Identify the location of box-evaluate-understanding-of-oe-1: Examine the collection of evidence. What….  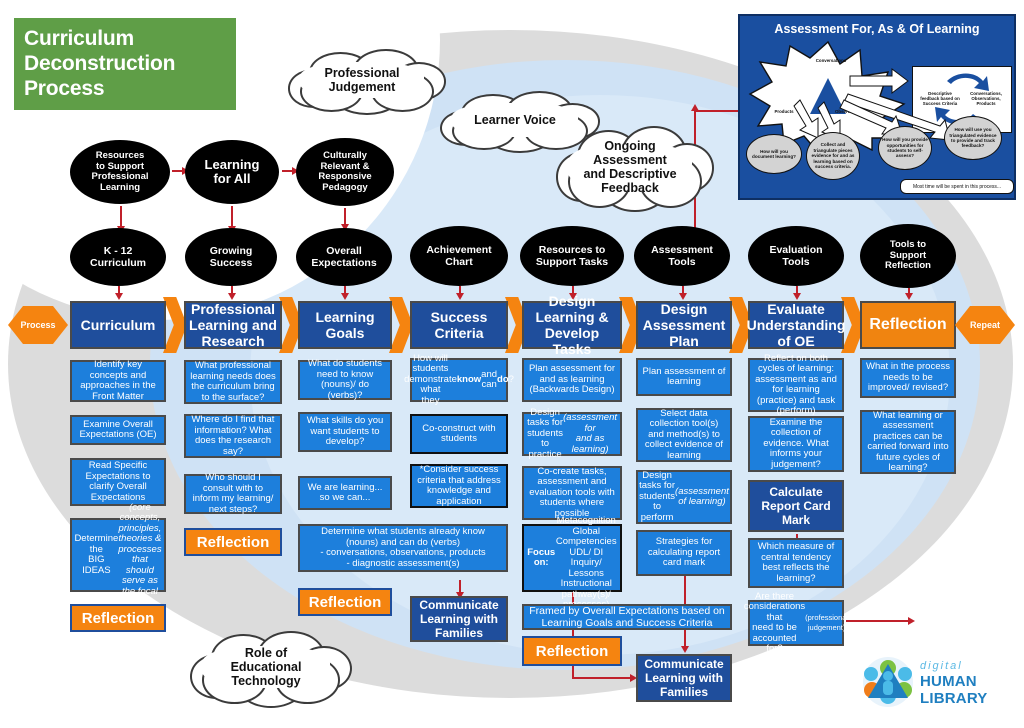
(796, 444).